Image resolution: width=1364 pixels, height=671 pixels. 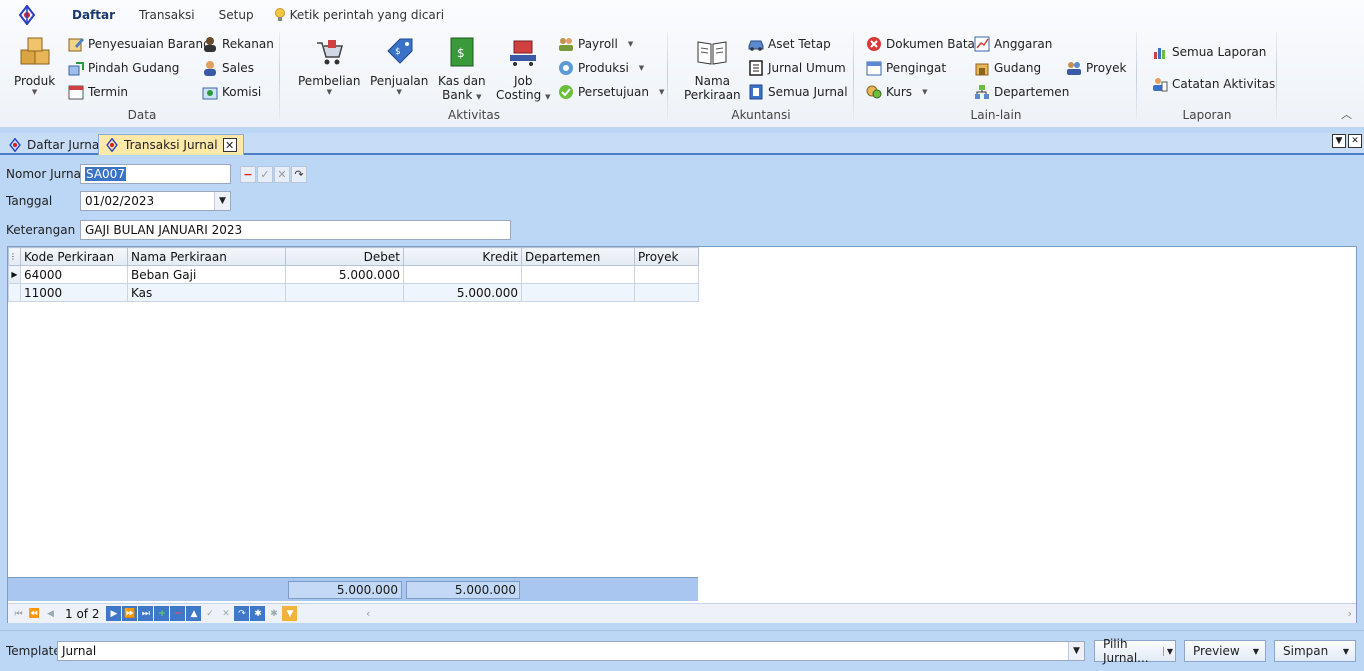 I want to click on jurnal-umum-button: Jurnal Umum, so click(x=797, y=68).